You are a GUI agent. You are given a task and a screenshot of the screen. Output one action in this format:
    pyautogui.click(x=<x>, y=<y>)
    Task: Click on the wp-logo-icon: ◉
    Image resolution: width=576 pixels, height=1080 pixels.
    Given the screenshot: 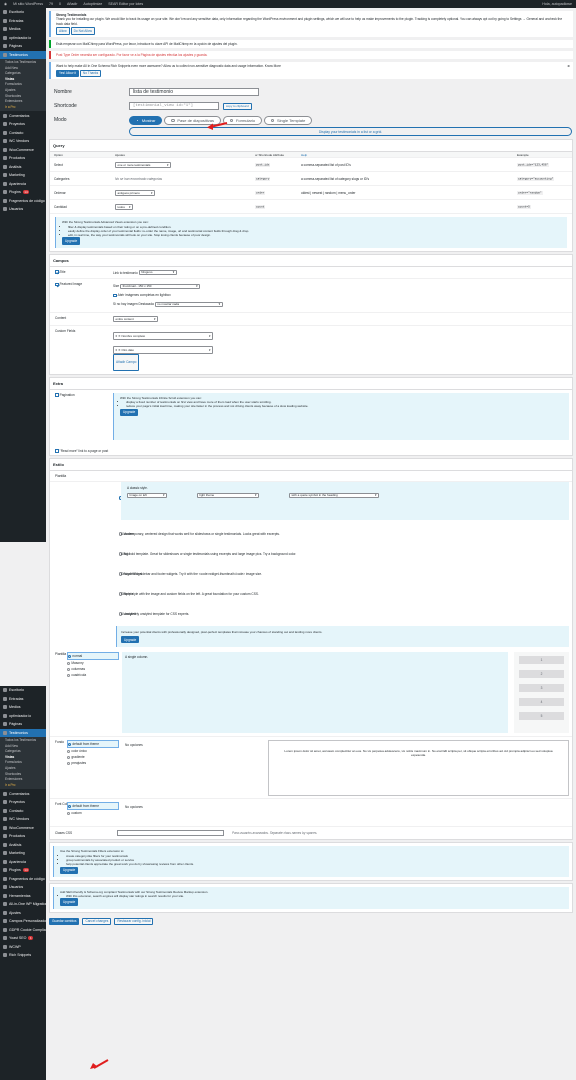 What is the action you would take?
    pyautogui.click(x=5, y=4)
    